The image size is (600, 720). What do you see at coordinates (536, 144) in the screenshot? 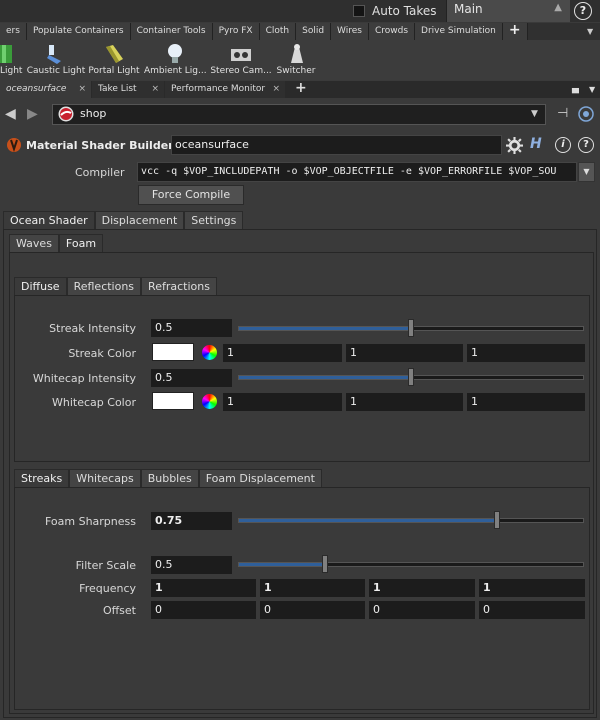
I see `houdini-help-icon: H` at bounding box center [536, 144].